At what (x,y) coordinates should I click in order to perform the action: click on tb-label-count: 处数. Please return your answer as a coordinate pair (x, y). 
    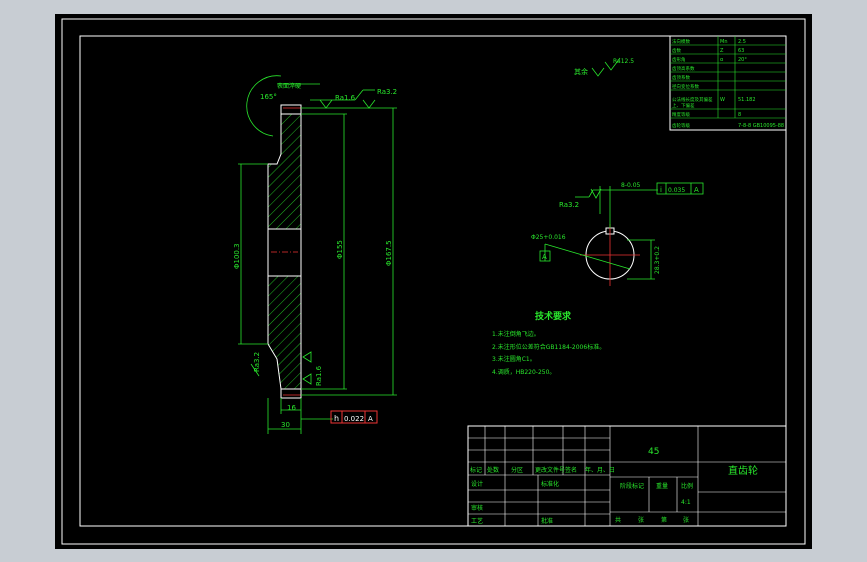
    Looking at the image, I should click on (493, 470).